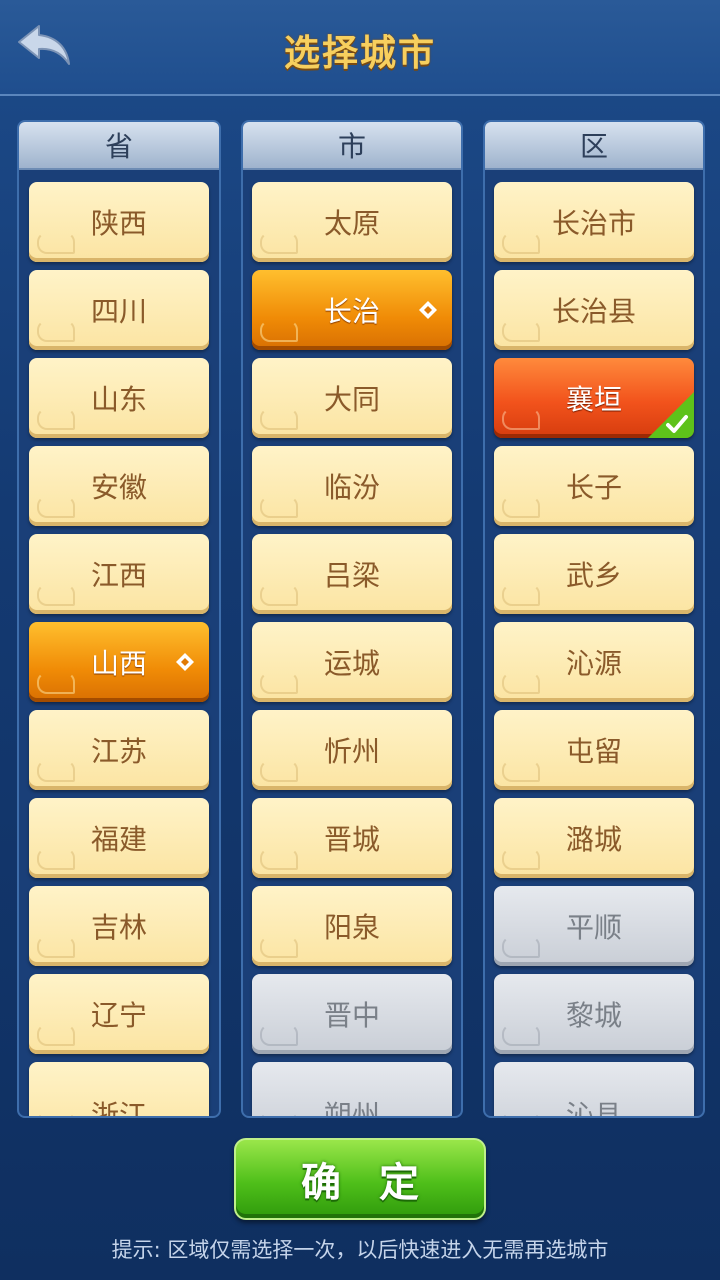 The width and height of the screenshot is (720, 1280). I want to click on district-item-disabled: 平顺, so click(594, 926).